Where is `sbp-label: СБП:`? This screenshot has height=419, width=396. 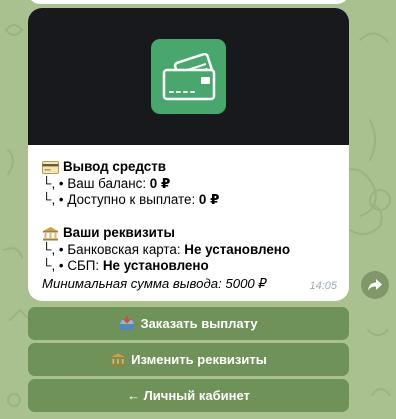
sbp-label: СБП: is located at coordinates (85, 265).